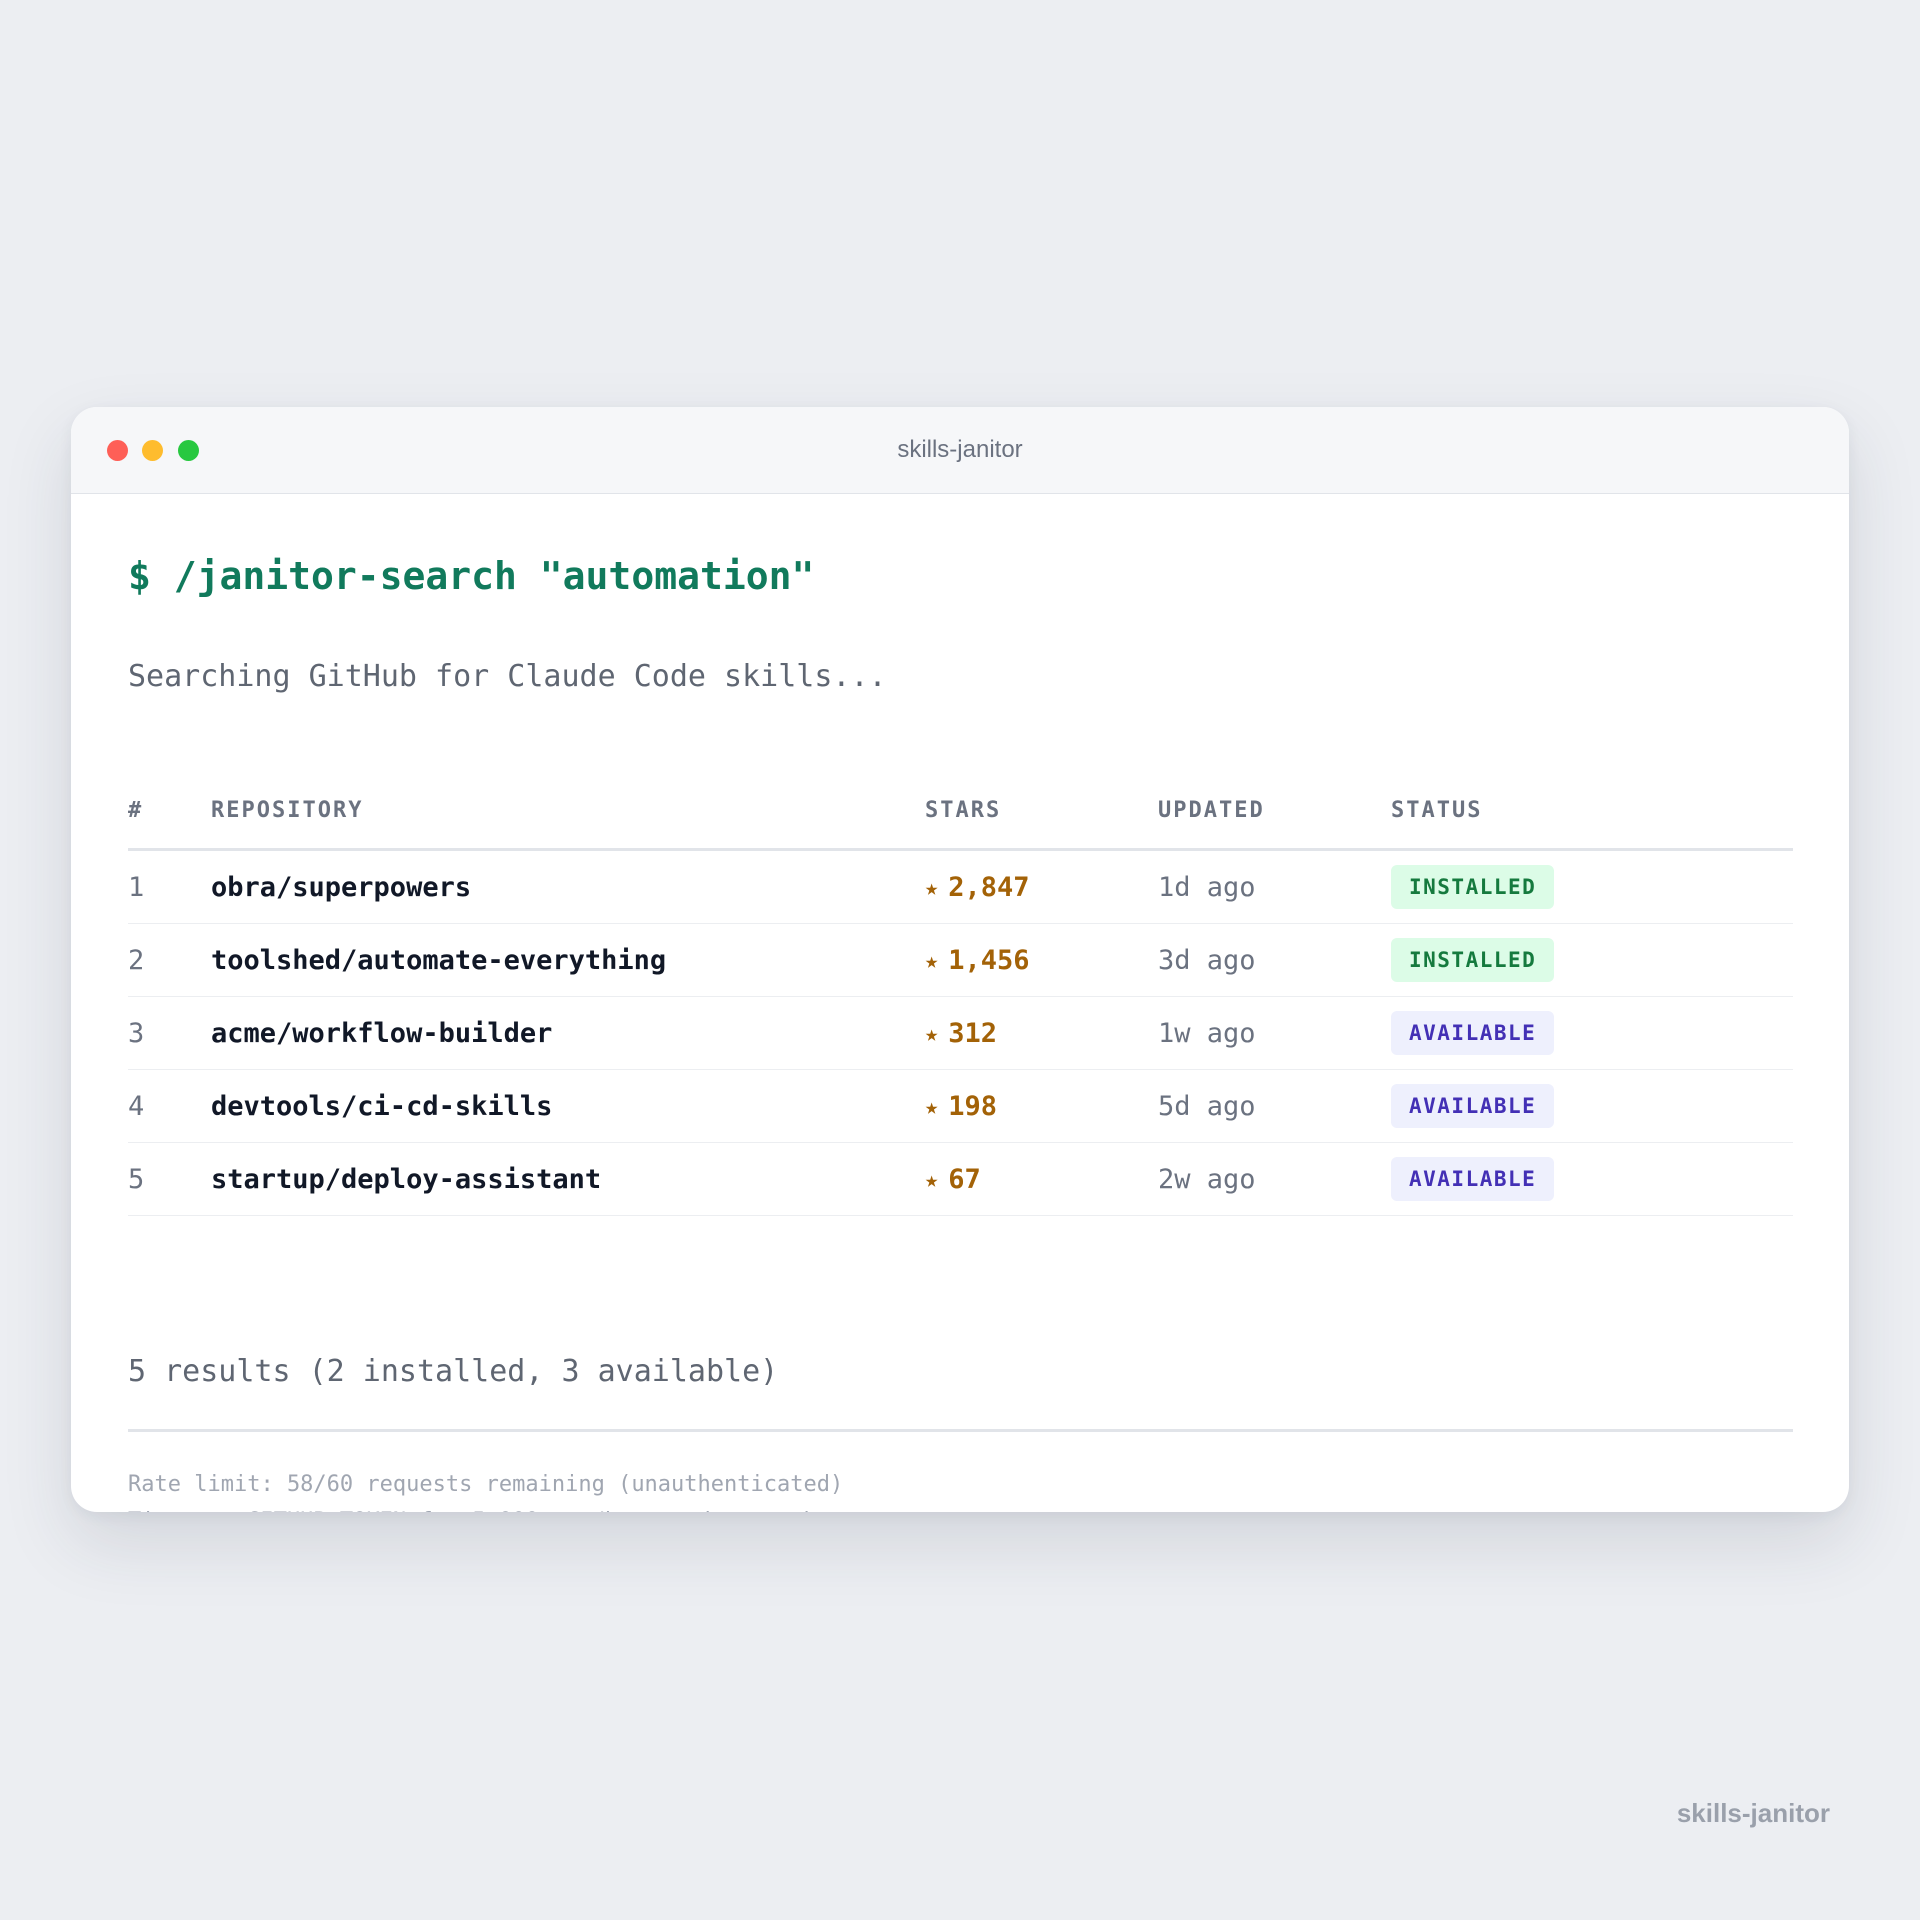 This screenshot has height=1920, width=1920. I want to click on command-line: $ /janitor-search "automation", so click(471, 576).